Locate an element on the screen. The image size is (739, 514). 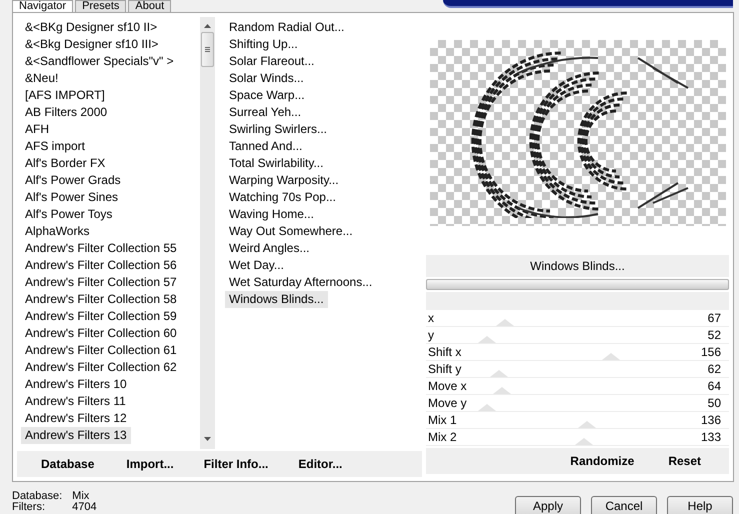
category-item: &<Bkg Designer sf10 III> is located at coordinates (91, 44).